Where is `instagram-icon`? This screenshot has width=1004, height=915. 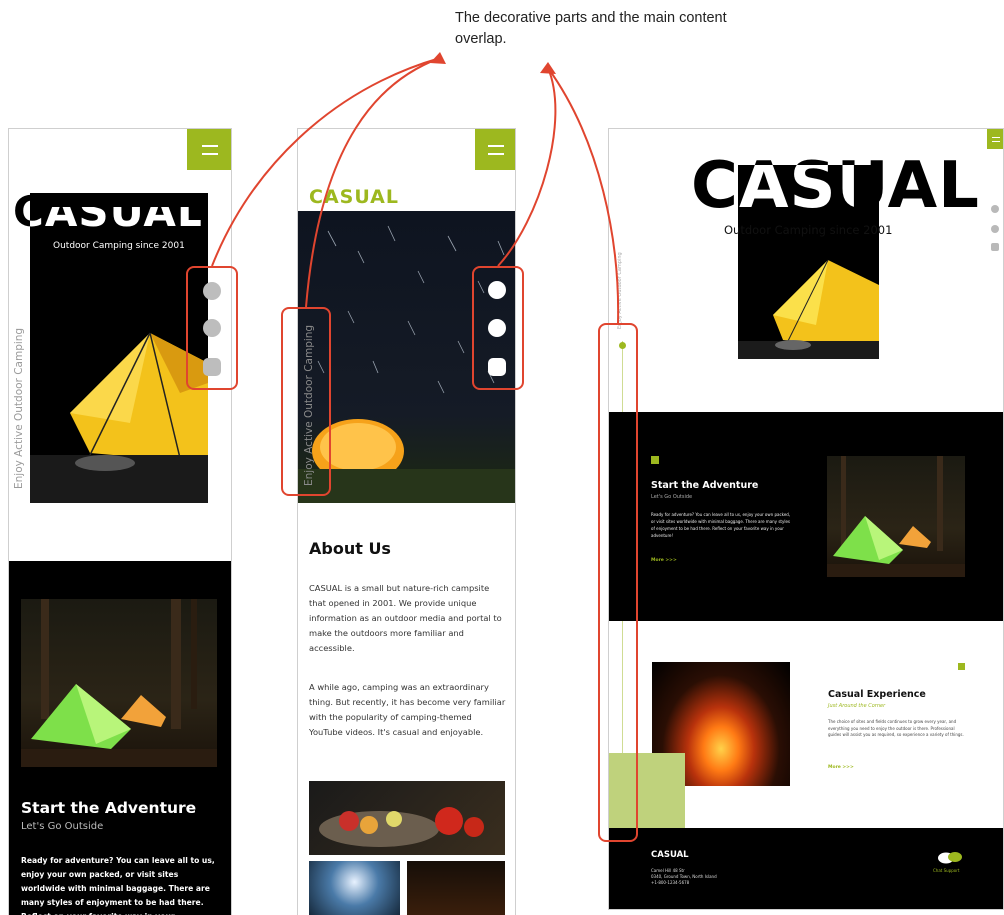
instagram-icon is located at coordinates (995, 247).